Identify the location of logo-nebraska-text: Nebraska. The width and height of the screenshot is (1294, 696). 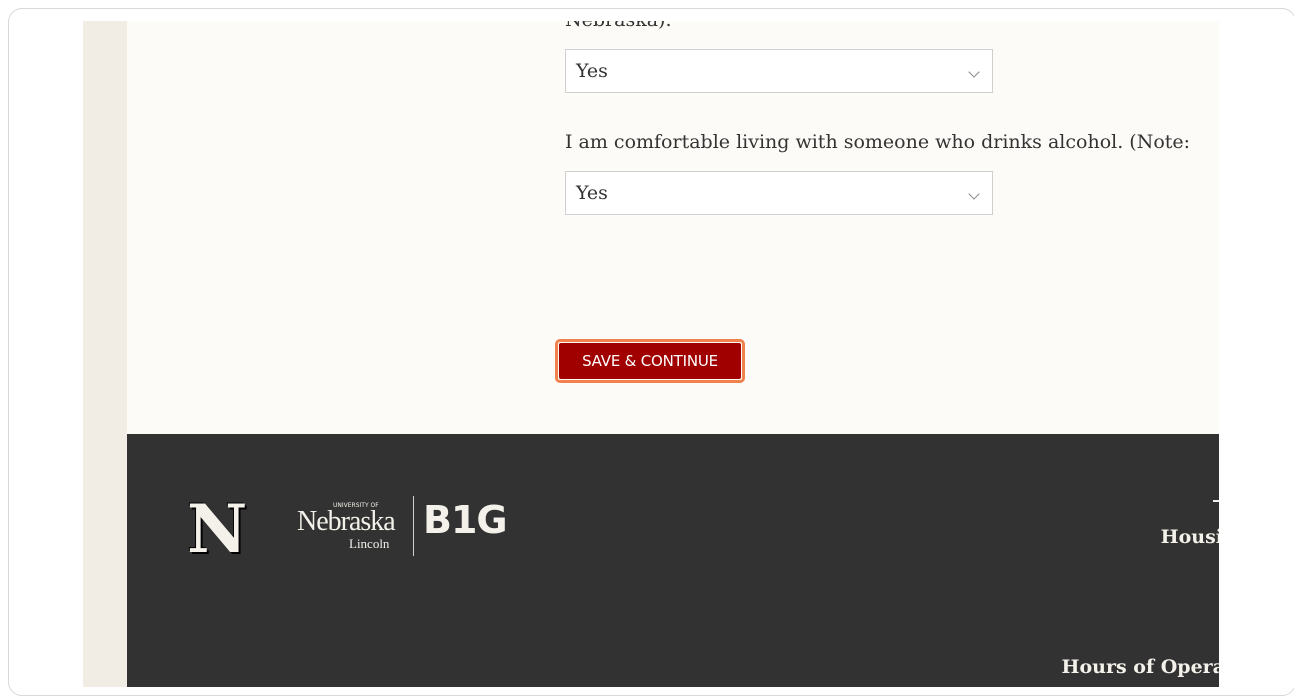
(346, 521).